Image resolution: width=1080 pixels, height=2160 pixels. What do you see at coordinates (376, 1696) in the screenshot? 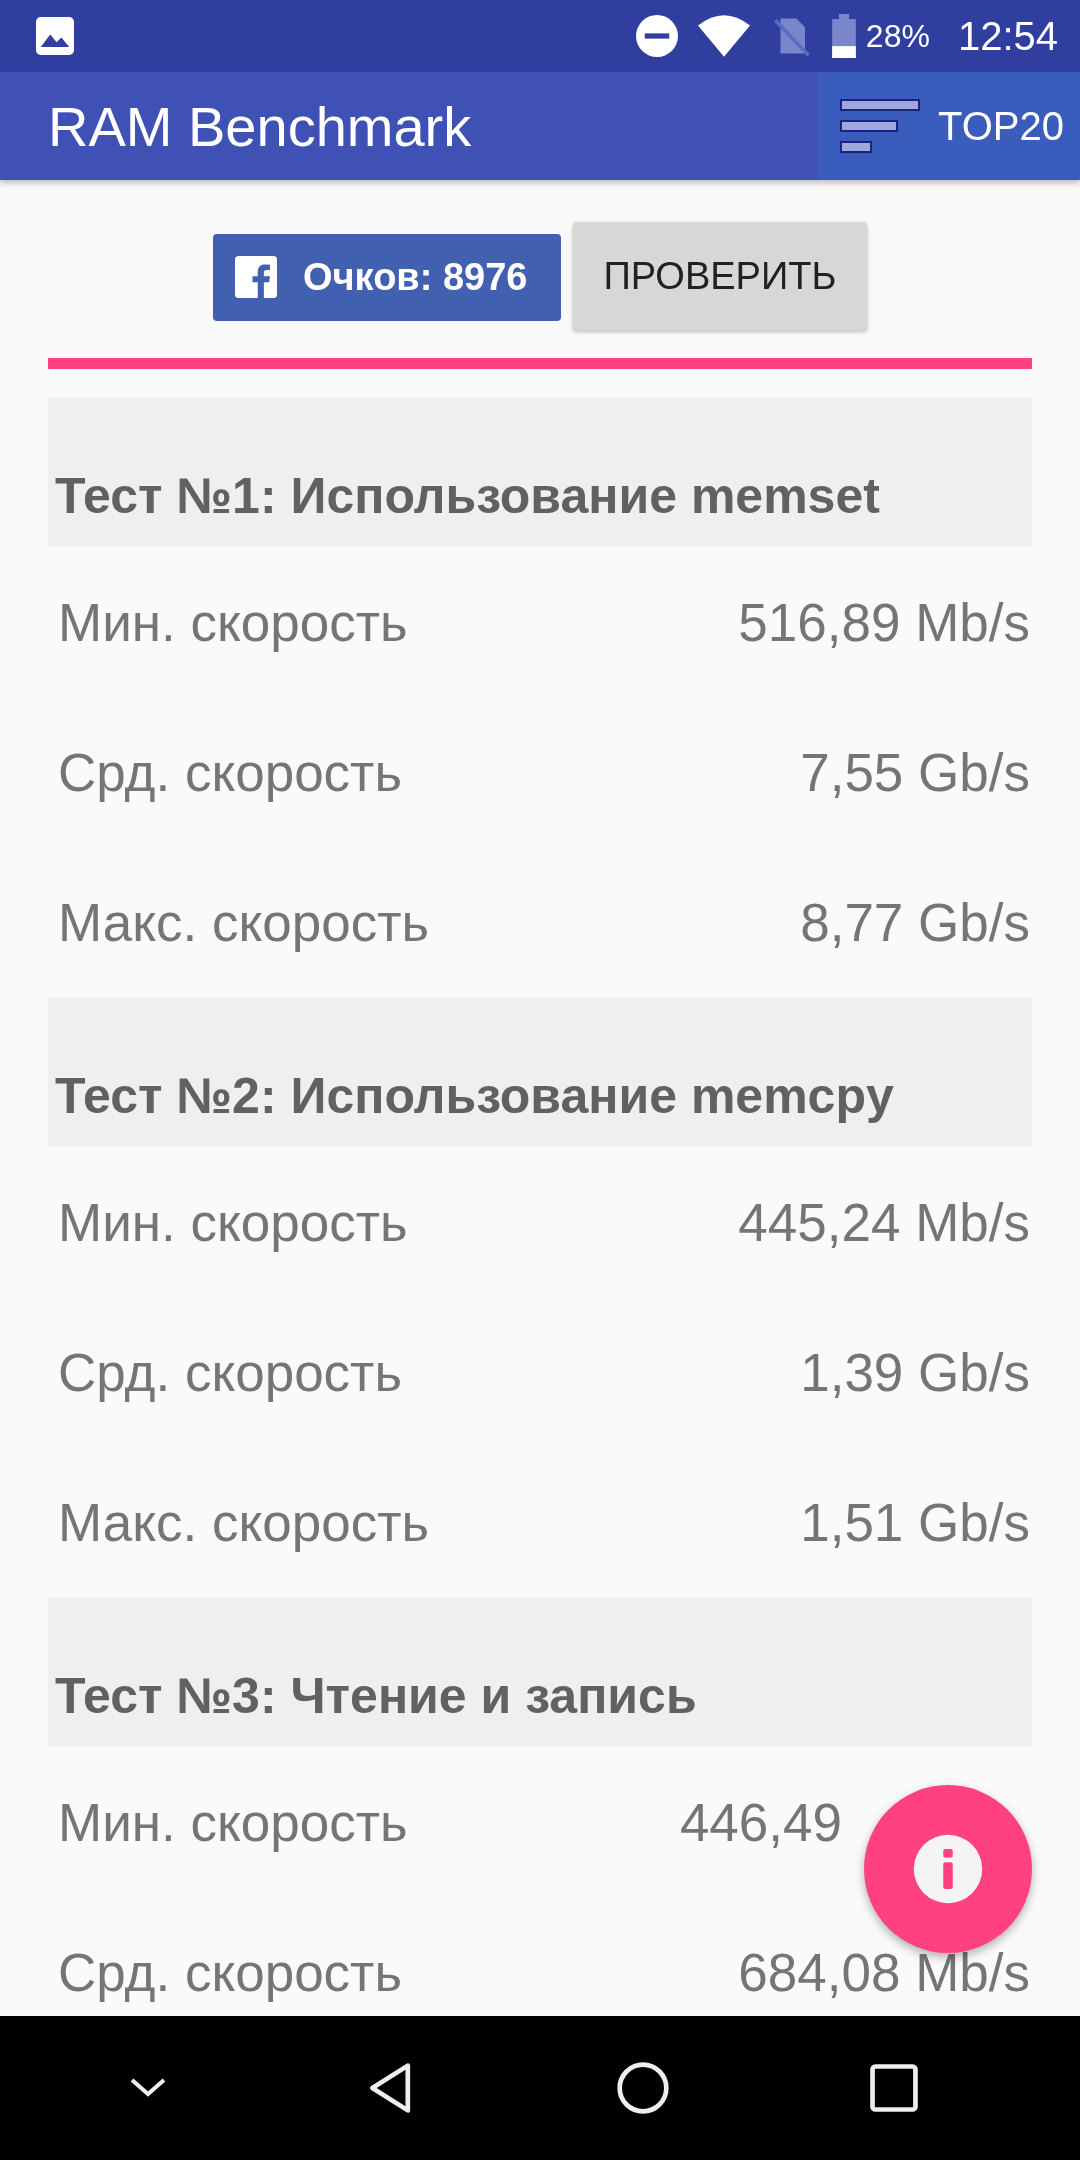
I see `section-title: Тест №3: Чтение и запись` at bounding box center [376, 1696].